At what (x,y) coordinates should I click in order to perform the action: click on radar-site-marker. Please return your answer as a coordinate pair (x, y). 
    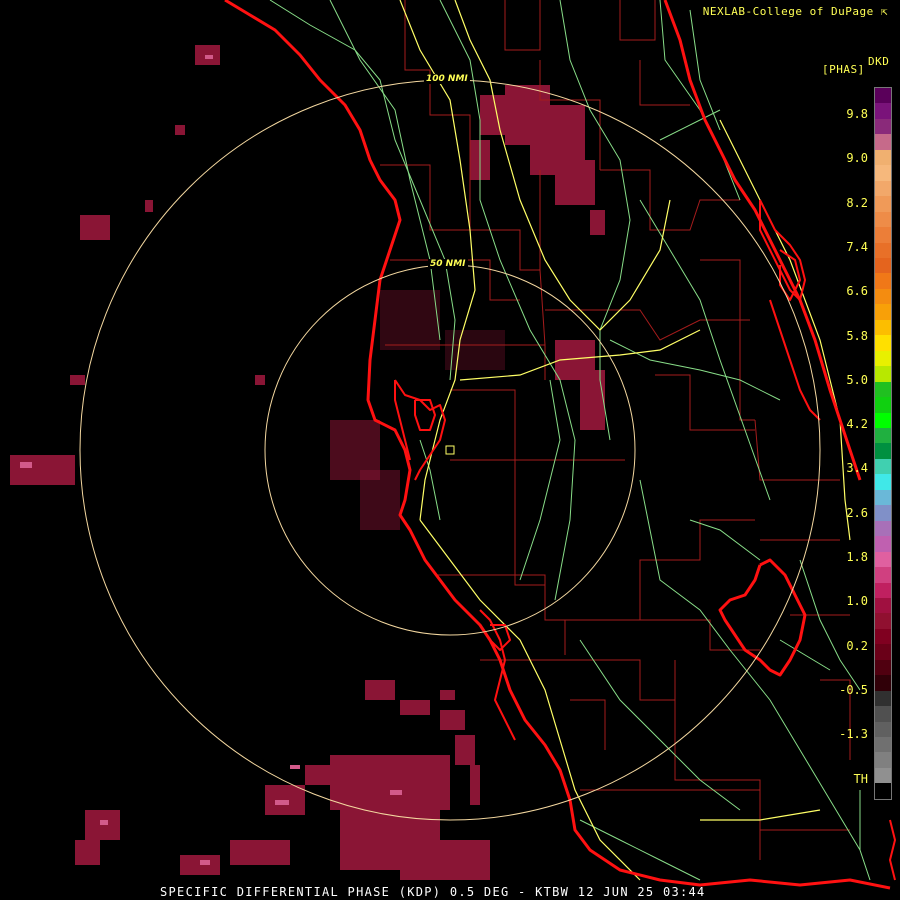
    Looking at the image, I should click on (450, 450).